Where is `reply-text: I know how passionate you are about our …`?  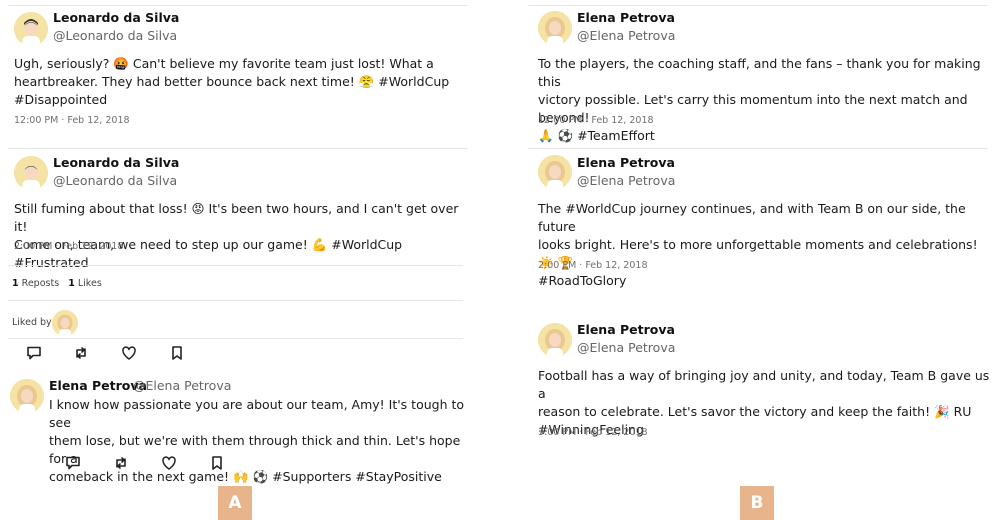
reply-text: I know how passionate you are about our … is located at coordinates (259, 441).